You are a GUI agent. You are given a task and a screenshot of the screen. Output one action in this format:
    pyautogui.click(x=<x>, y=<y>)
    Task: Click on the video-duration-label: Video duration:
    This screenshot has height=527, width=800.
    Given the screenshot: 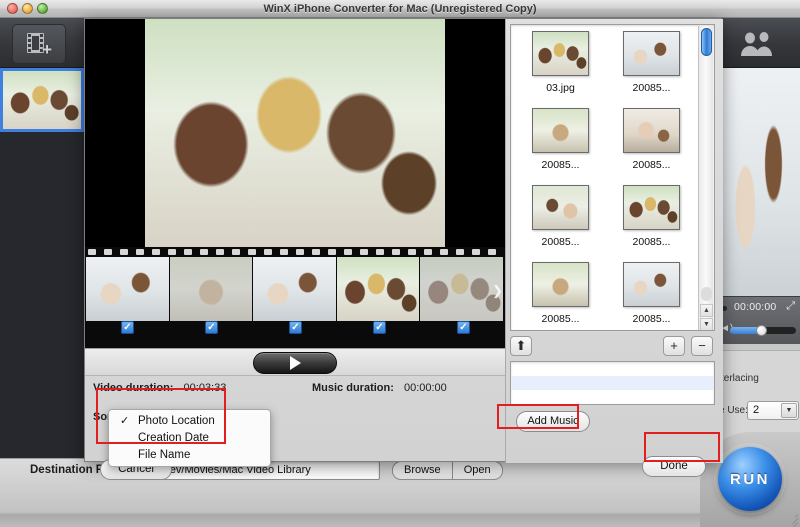 What is the action you would take?
    pyautogui.click(x=133, y=388)
    